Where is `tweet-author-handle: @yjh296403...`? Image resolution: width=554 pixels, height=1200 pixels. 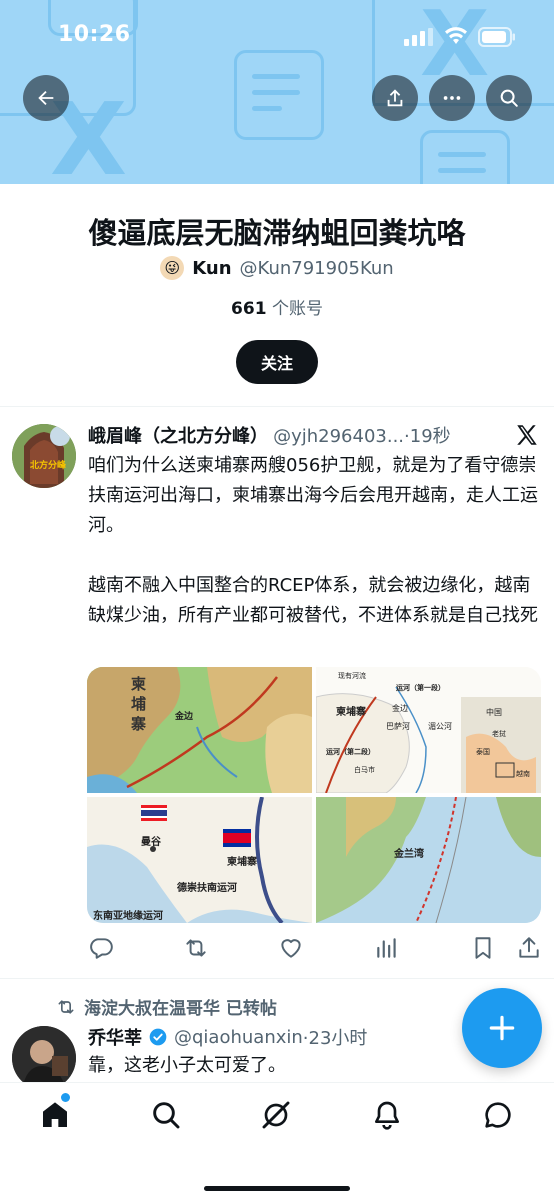 tweet-author-handle: @yjh296403... is located at coordinates (338, 436).